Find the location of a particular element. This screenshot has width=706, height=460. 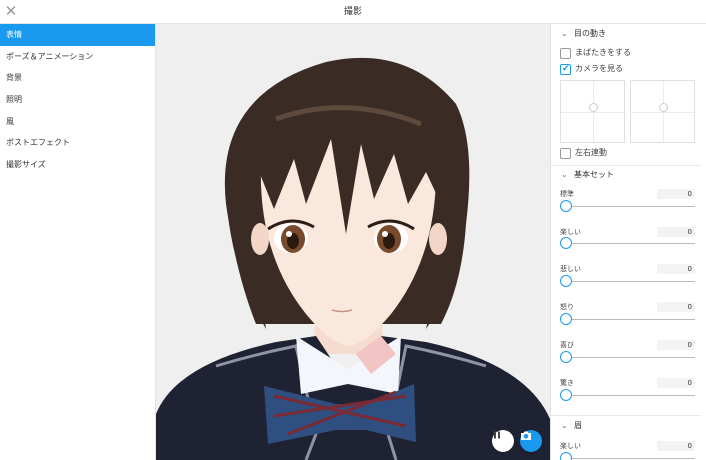

sidebar-item-post-effect: ポストエフェクト is located at coordinates (77, 143).